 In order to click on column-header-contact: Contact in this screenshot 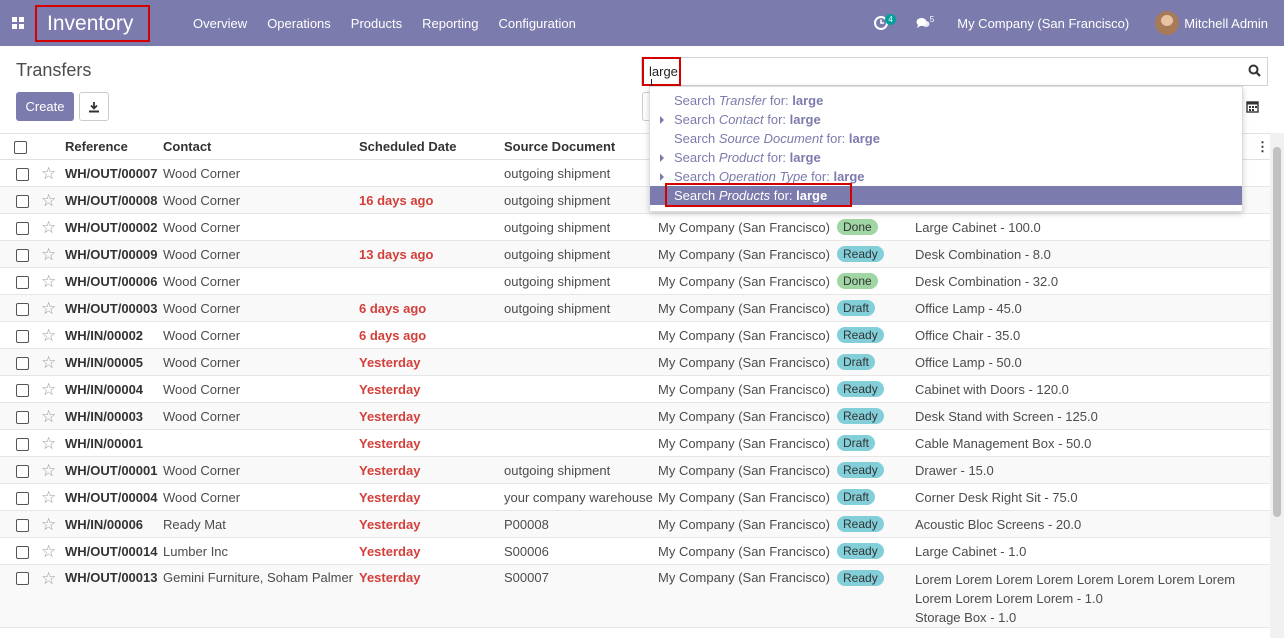, I will do `click(258, 146)`.